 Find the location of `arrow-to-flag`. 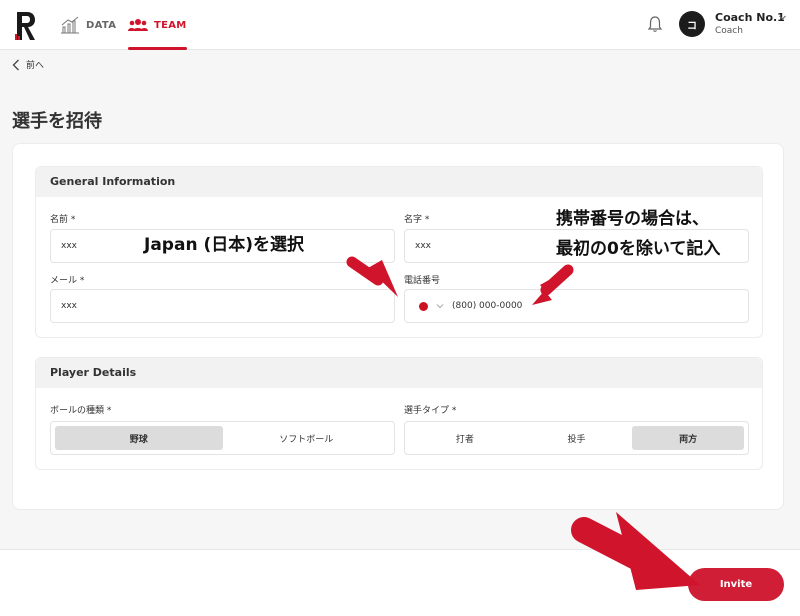

arrow-to-flag is located at coordinates (372, 276).